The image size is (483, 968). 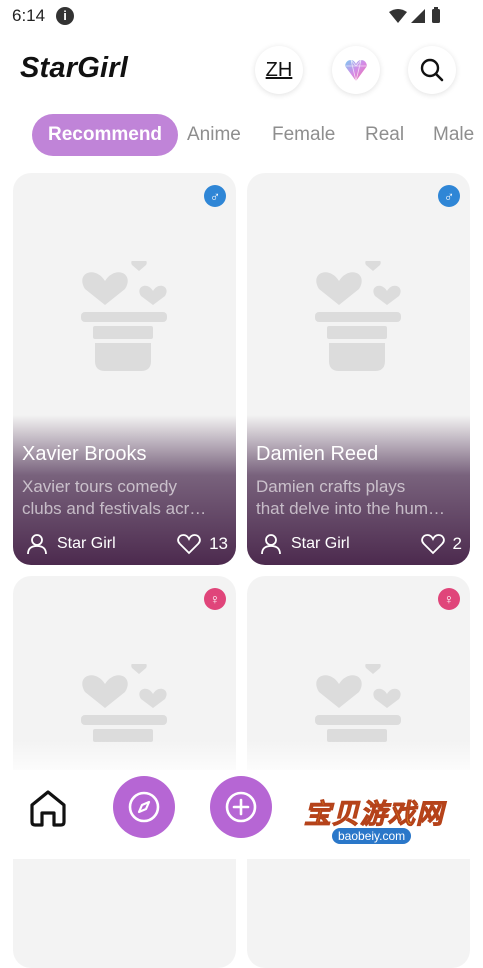 What do you see at coordinates (218, 543) in the screenshot?
I see `like-count: 13` at bounding box center [218, 543].